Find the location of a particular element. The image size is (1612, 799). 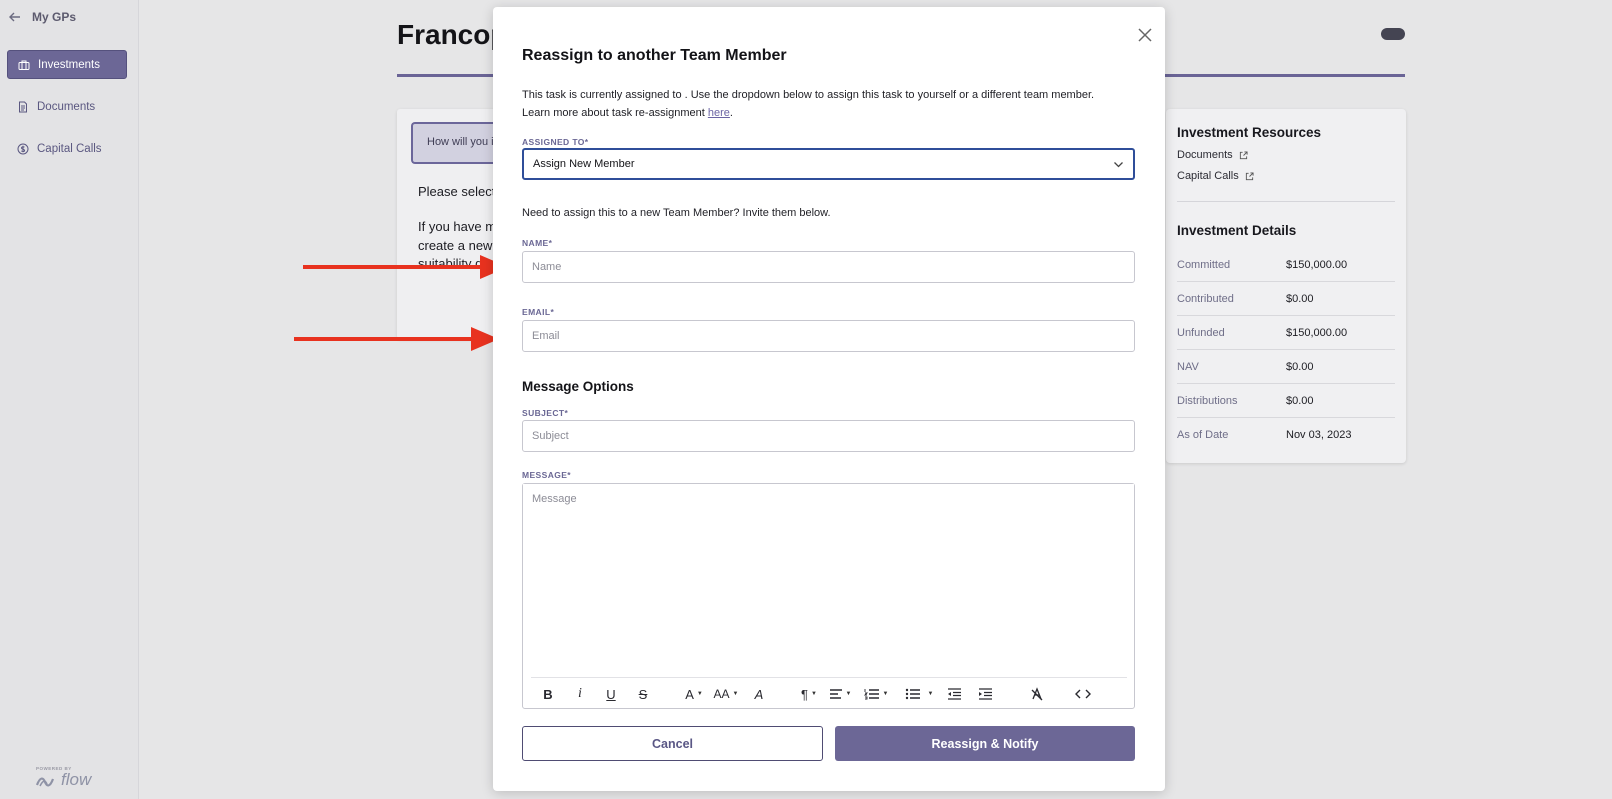

email-input is located at coordinates (828, 336).